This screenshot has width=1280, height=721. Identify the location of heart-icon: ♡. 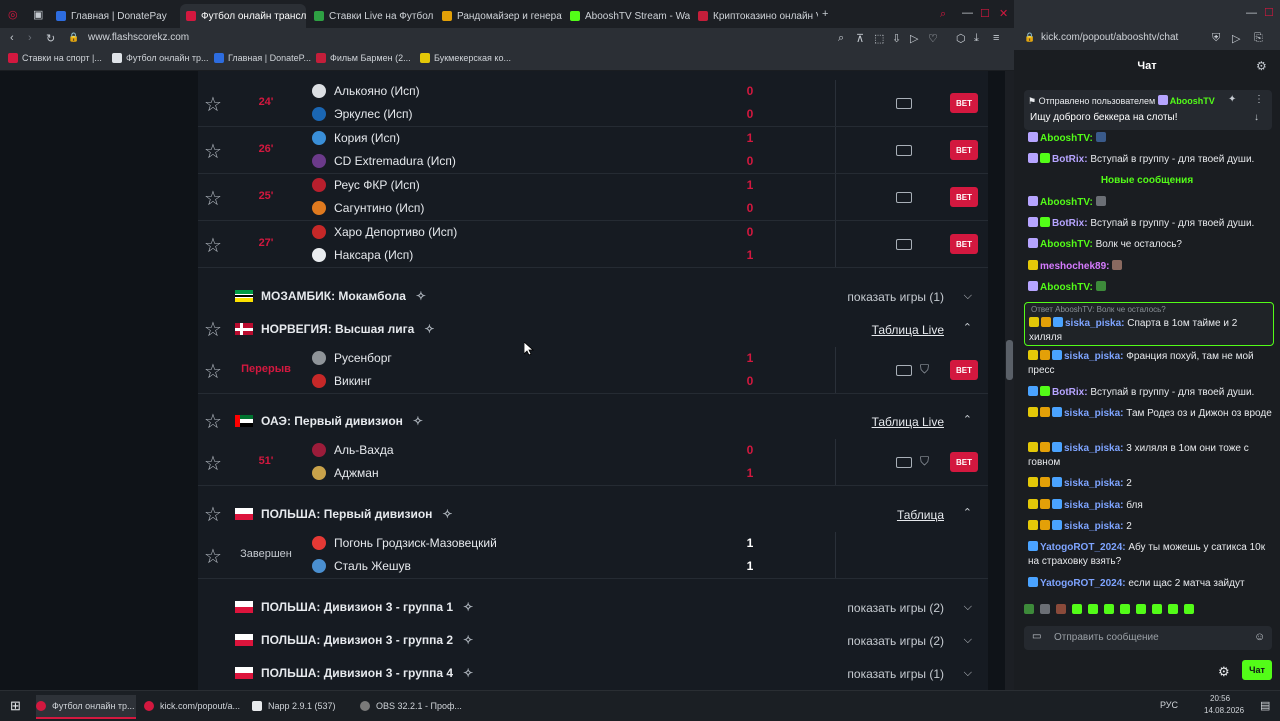
(933, 38).